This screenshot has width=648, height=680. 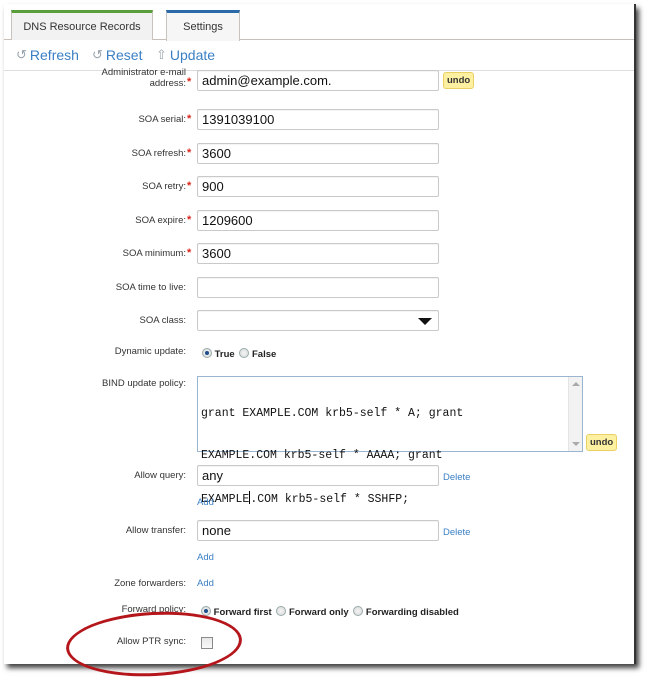 I want to click on allow-transfer-add-link: Add, so click(x=205, y=557).